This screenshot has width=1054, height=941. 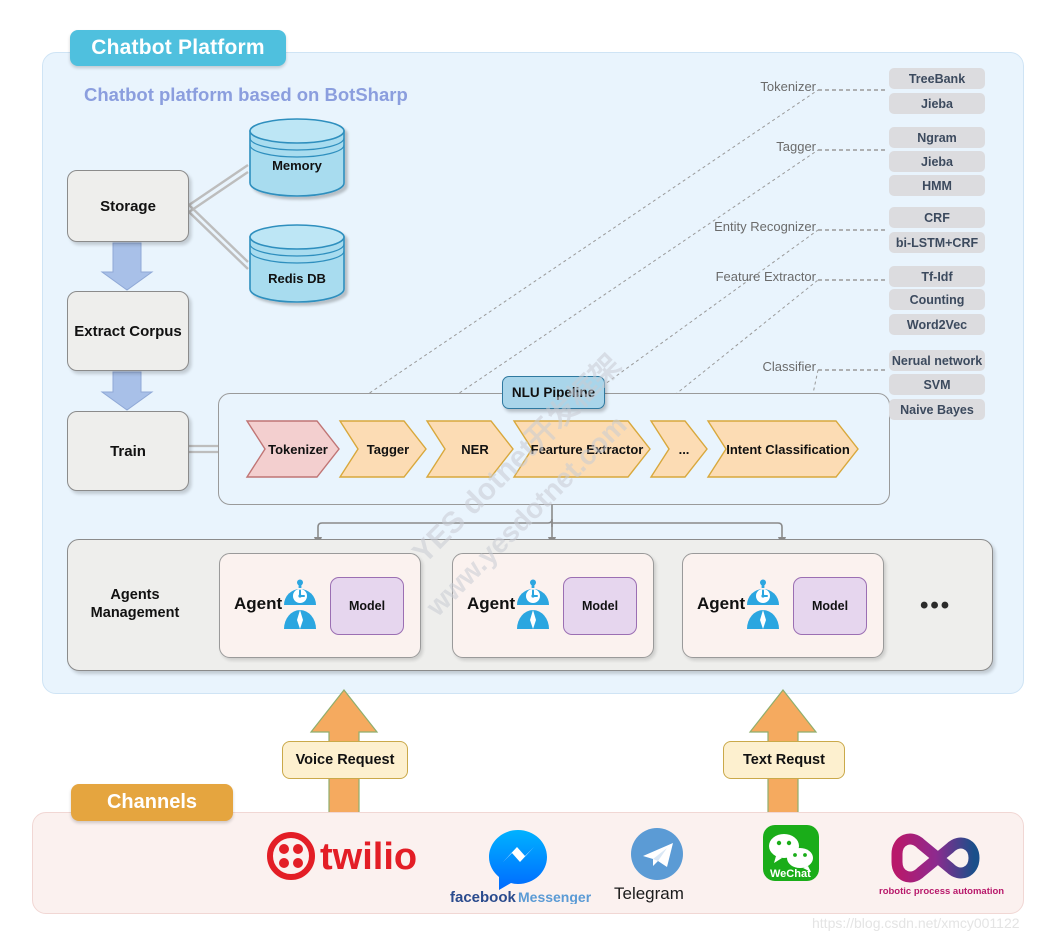 What do you see at coordinates (937, 384) in the screenshot?
I see `algorithm-badge: SVM` at bounding box center [937, 384].